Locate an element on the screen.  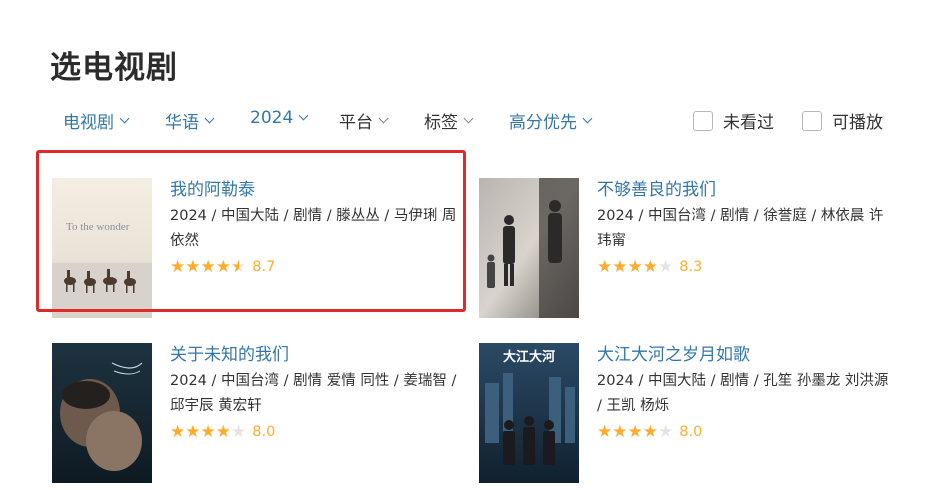
filter-tags: 标签 is located at coordinates (449, 120).